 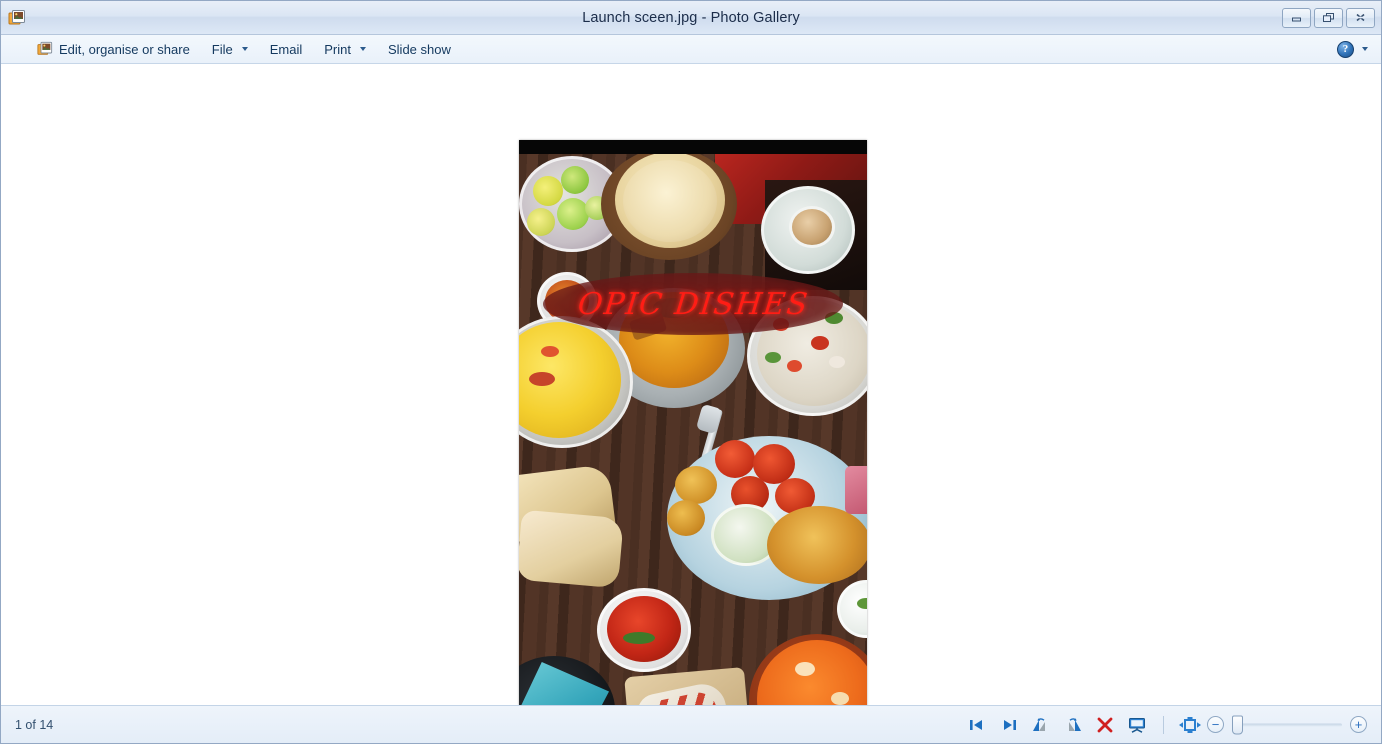 I want to click on fit-to-window-button, so click(x=1190, y=725).